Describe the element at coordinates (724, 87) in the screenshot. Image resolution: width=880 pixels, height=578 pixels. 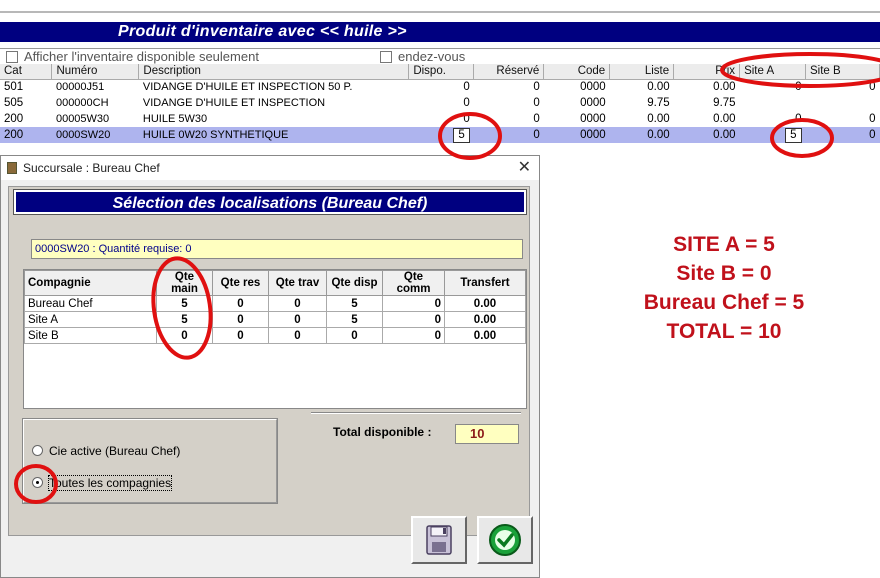
I see `cell-prix: 0.00` at that location.